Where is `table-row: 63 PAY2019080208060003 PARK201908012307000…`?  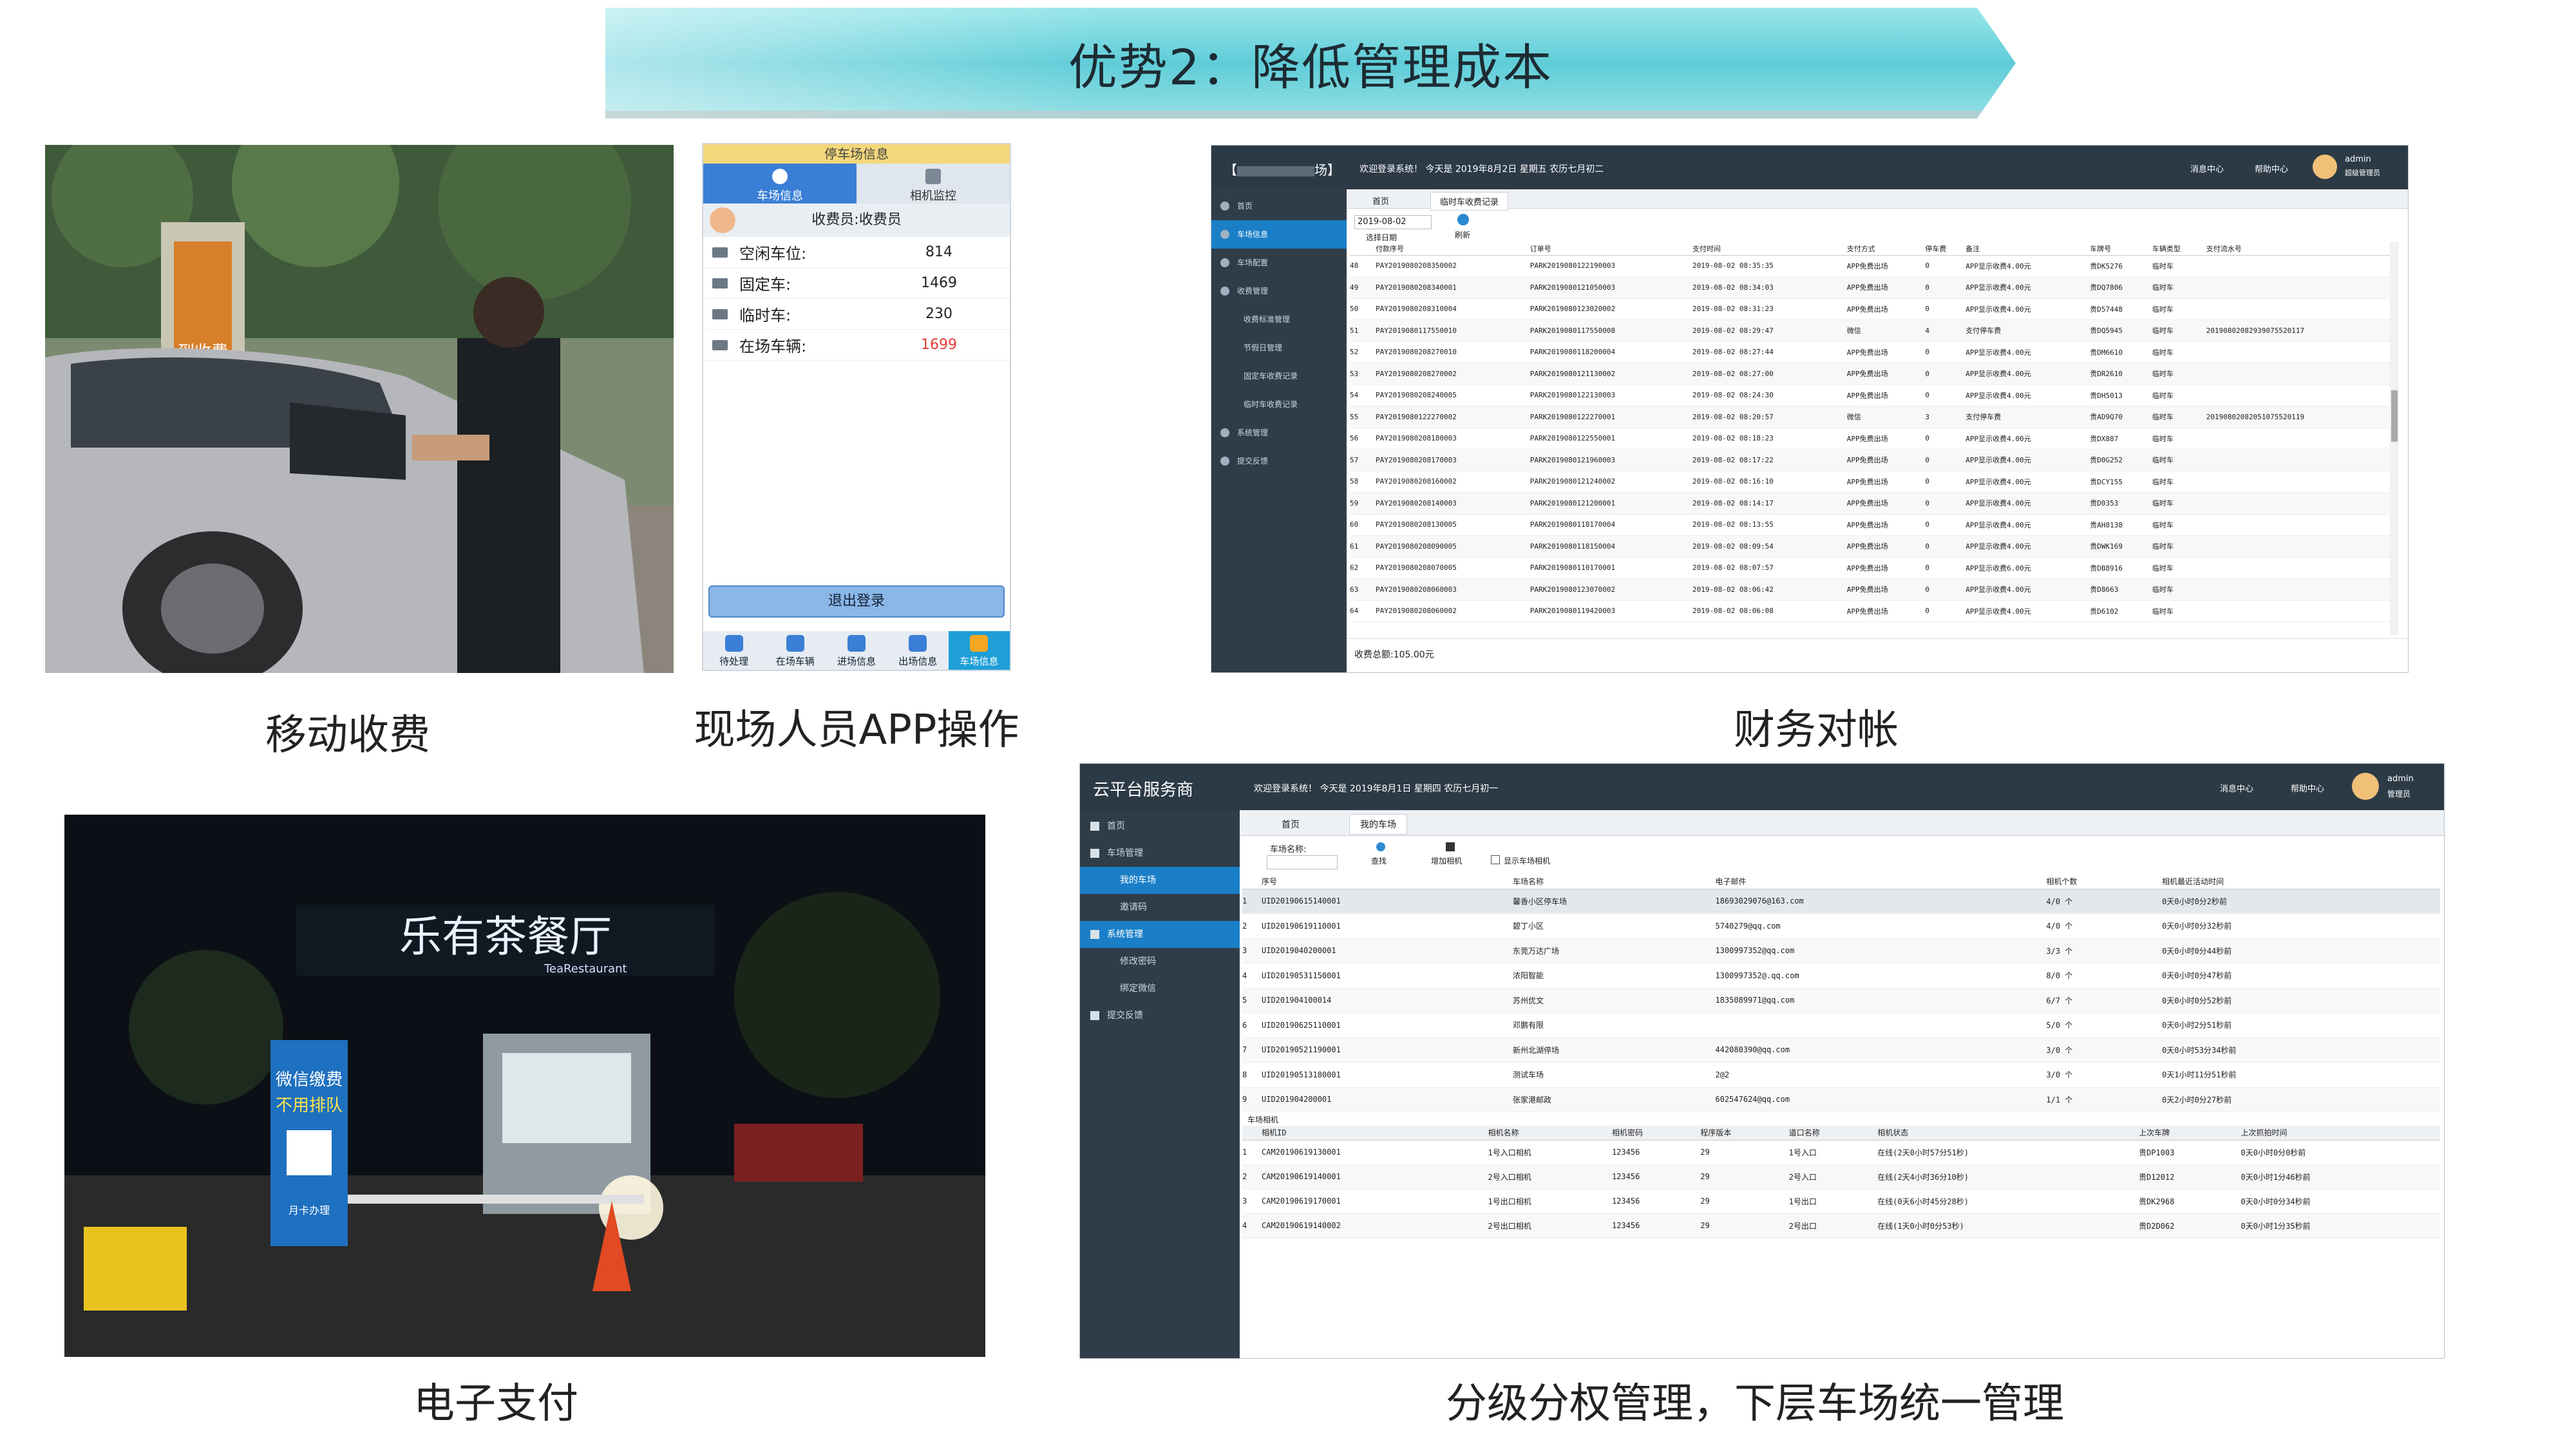
table-row: 63 PAY2019080208060003 PARK201908012307000… is located at coordinates (1871, 589).